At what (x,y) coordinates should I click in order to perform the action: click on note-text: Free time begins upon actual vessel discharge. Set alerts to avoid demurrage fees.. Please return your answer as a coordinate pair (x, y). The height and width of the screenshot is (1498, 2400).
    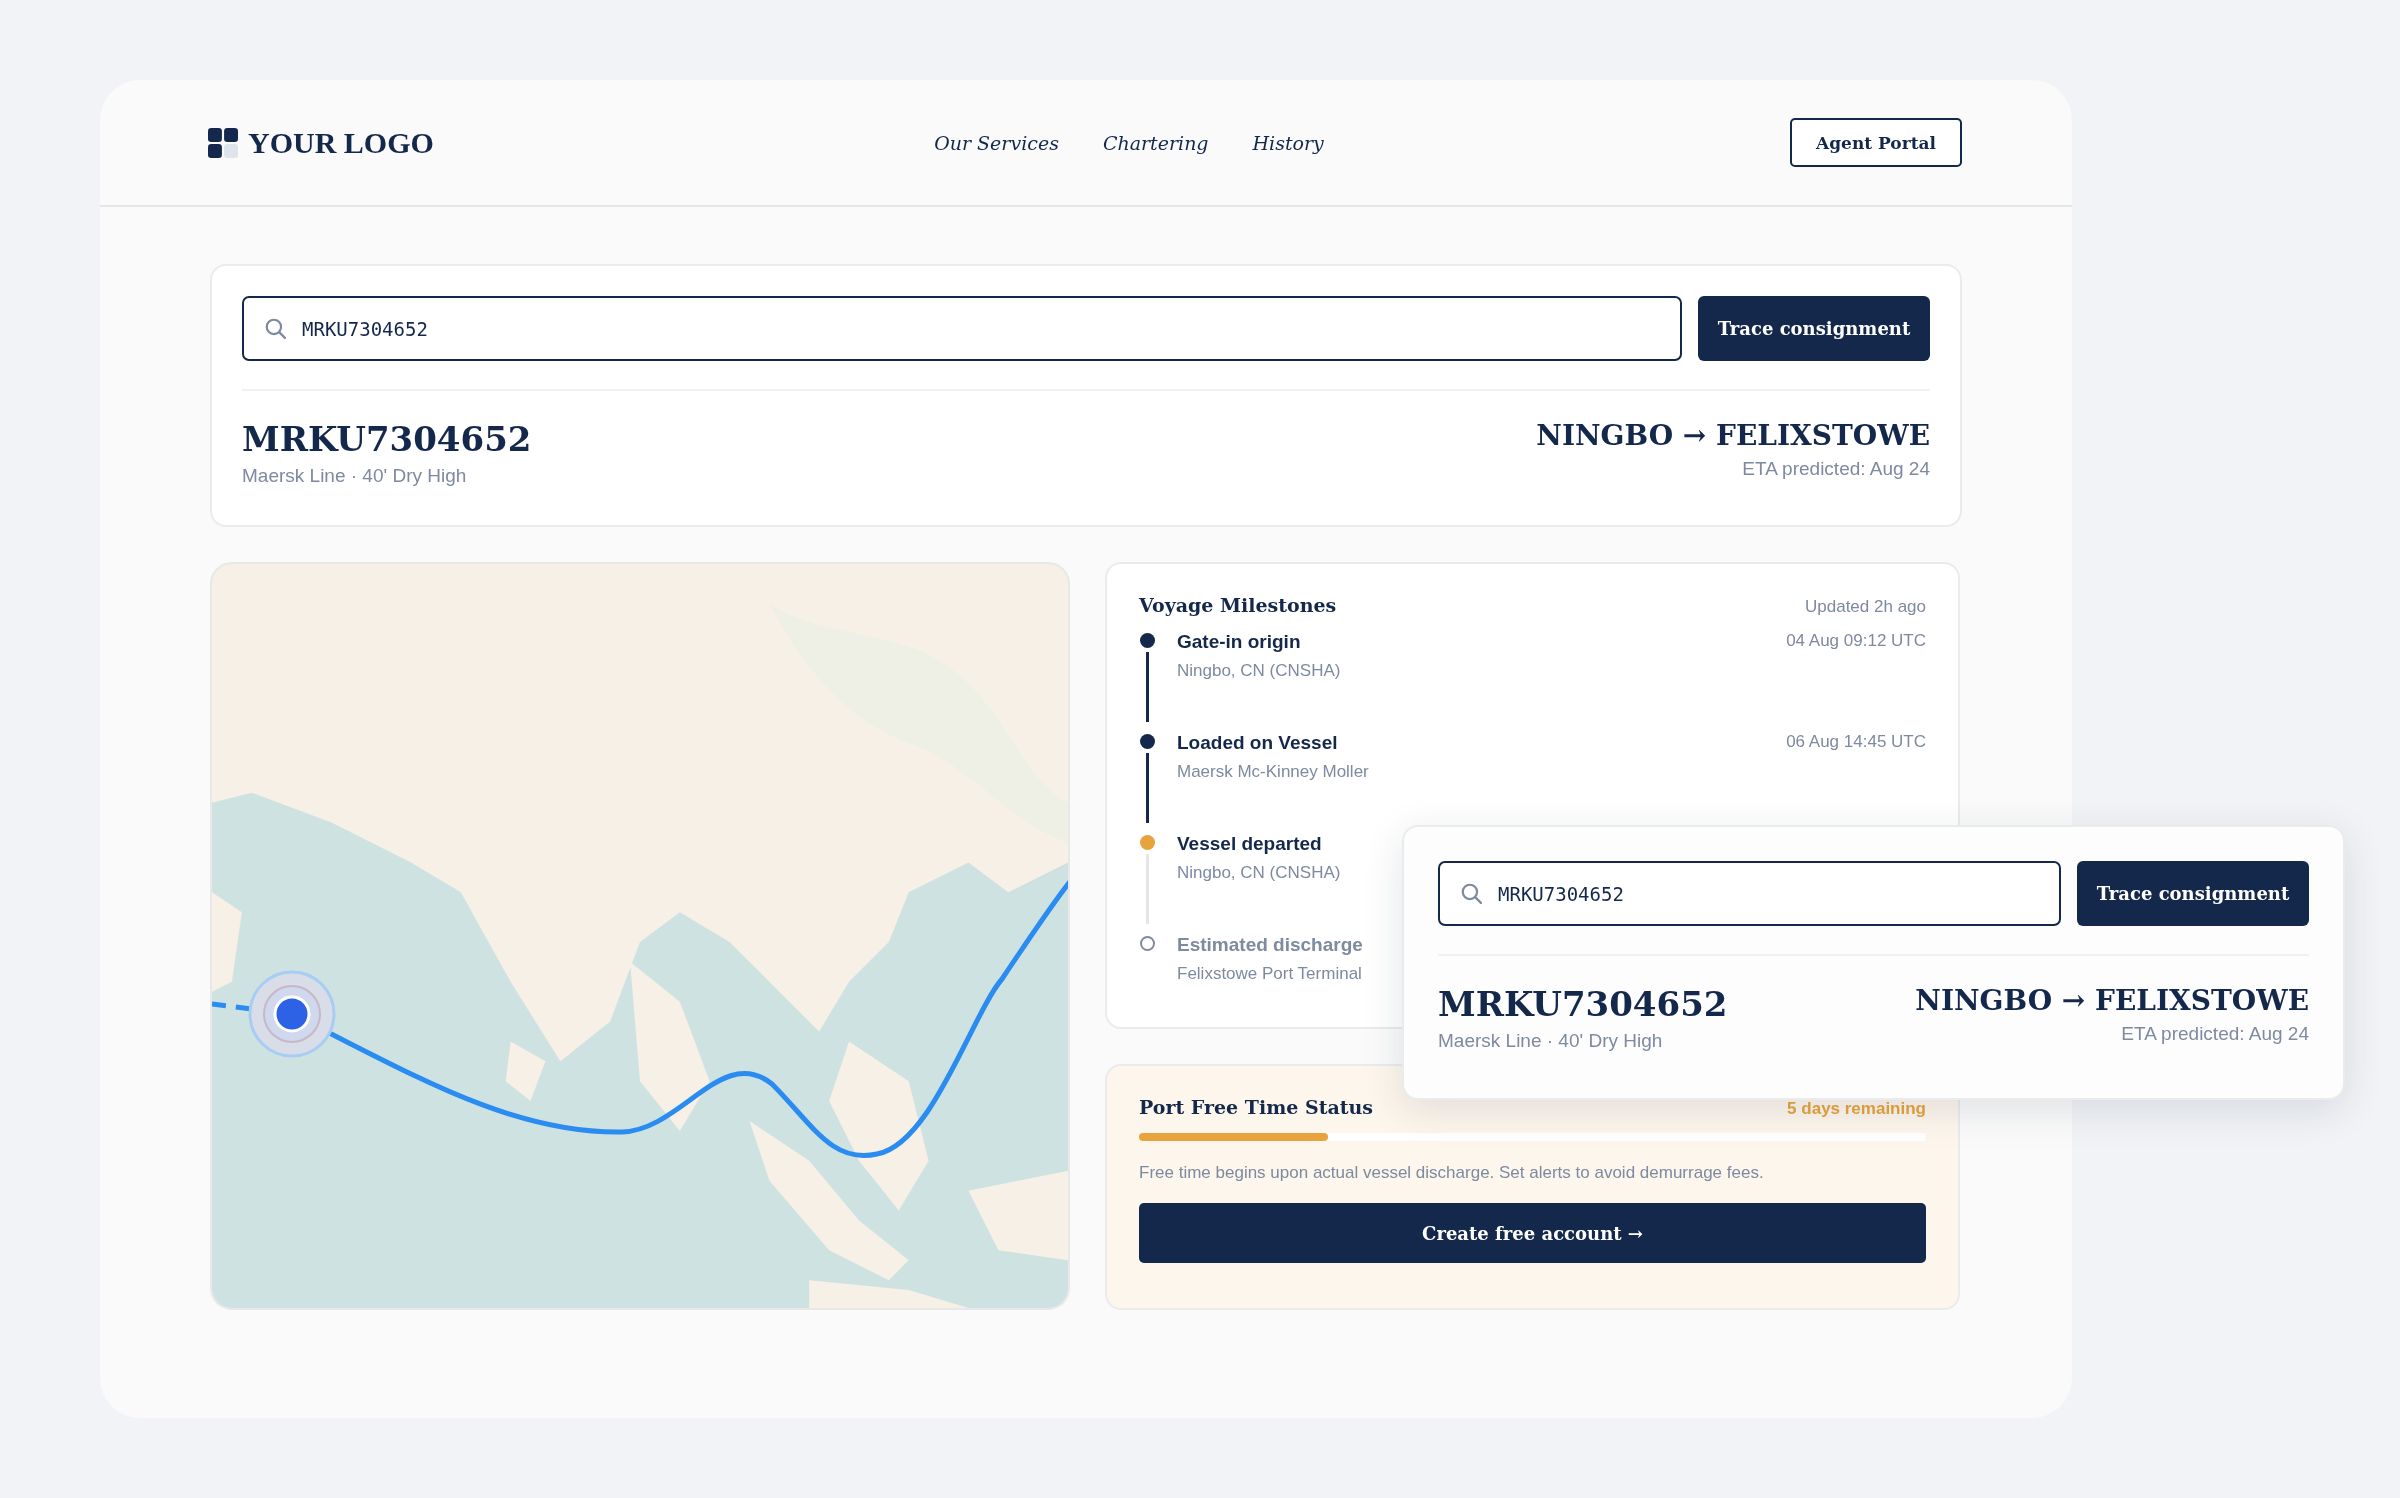
    Looking at the image, I should click on (1452, 1173).